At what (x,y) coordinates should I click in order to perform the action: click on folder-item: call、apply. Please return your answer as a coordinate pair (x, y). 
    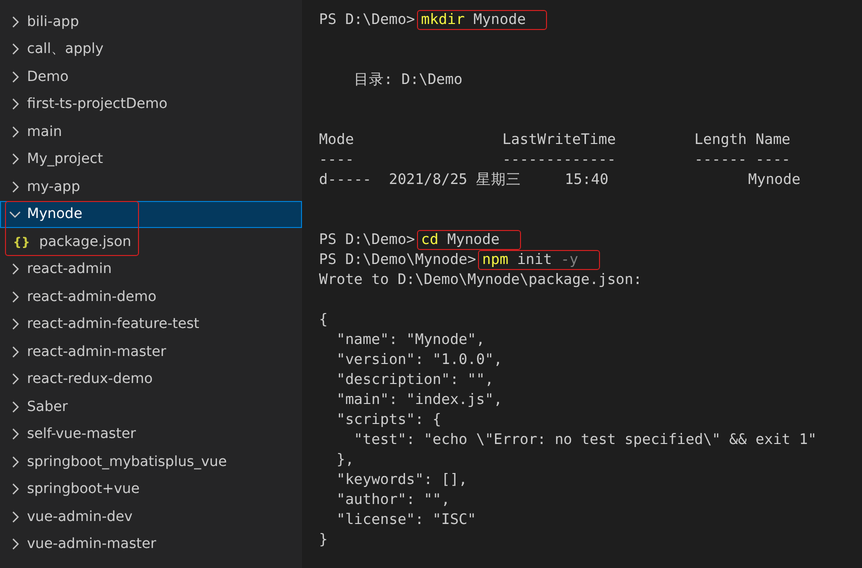
    Looking at the image, I should click on (151, 49).